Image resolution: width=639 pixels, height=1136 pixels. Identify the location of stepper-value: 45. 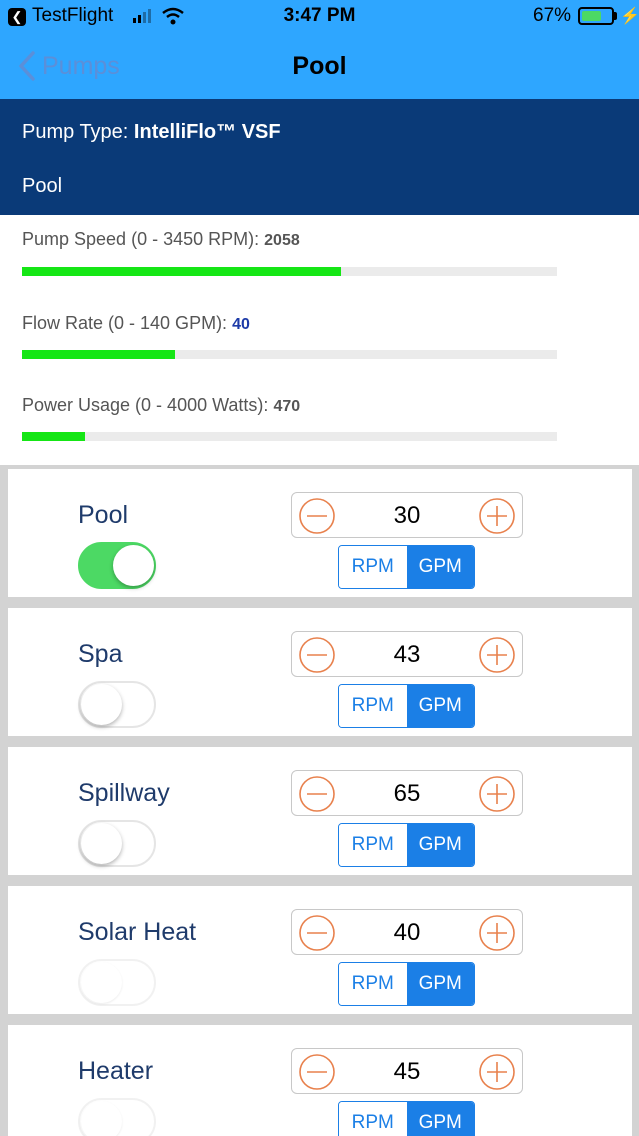
(407, 1071).